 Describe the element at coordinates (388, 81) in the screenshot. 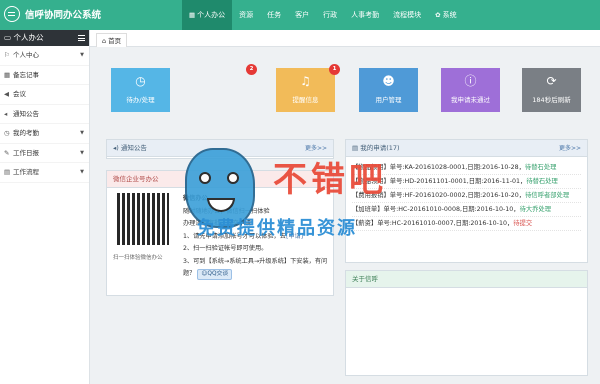

I see `user-icon: ☻` at that location.